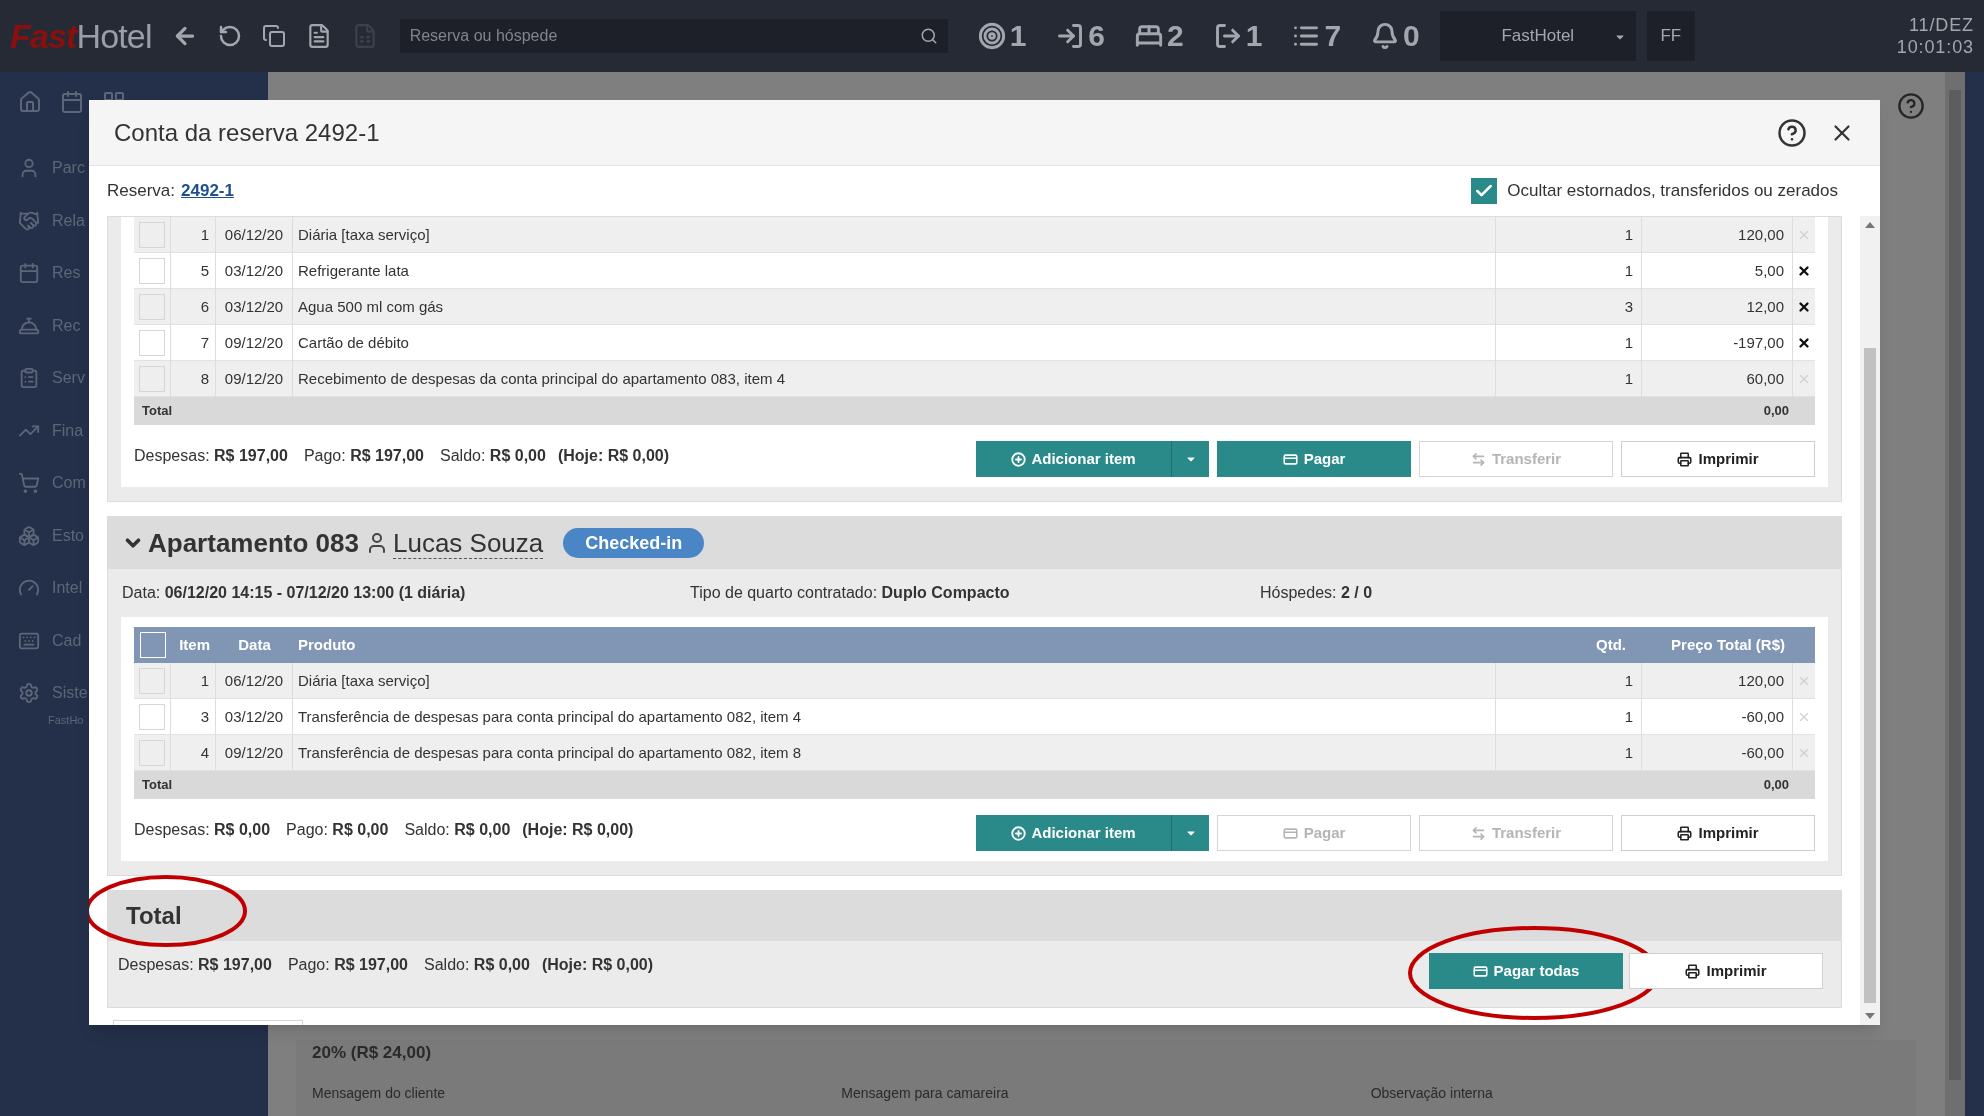  What do you see at coordinates (152, 645) in the screenshot?
I see `select-all-checkbox` at bounding box center [152, 645].